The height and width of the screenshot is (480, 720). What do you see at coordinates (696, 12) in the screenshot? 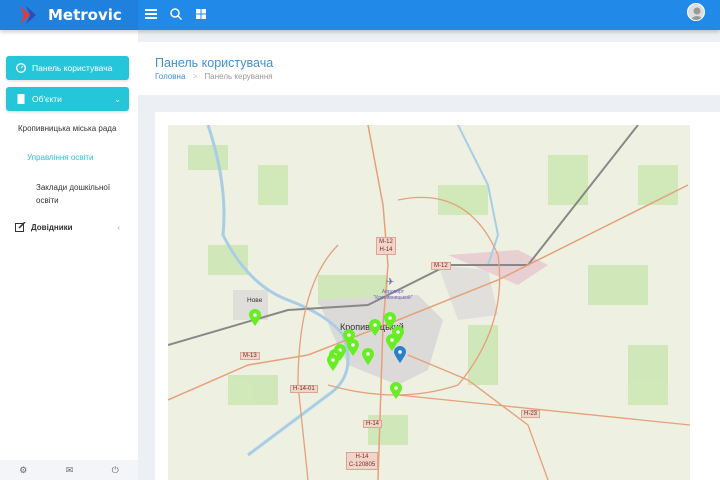
I see `user-avatar` at bounding box center [696, 12].